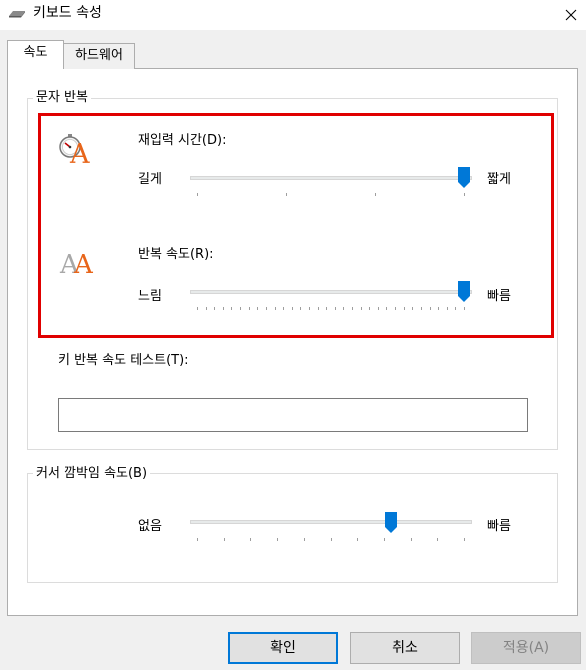 The image size is (586, 670). Describe the element at coordinates (499, 296) in the screenshot. I see `rate-right-label: 빠름` at that location.